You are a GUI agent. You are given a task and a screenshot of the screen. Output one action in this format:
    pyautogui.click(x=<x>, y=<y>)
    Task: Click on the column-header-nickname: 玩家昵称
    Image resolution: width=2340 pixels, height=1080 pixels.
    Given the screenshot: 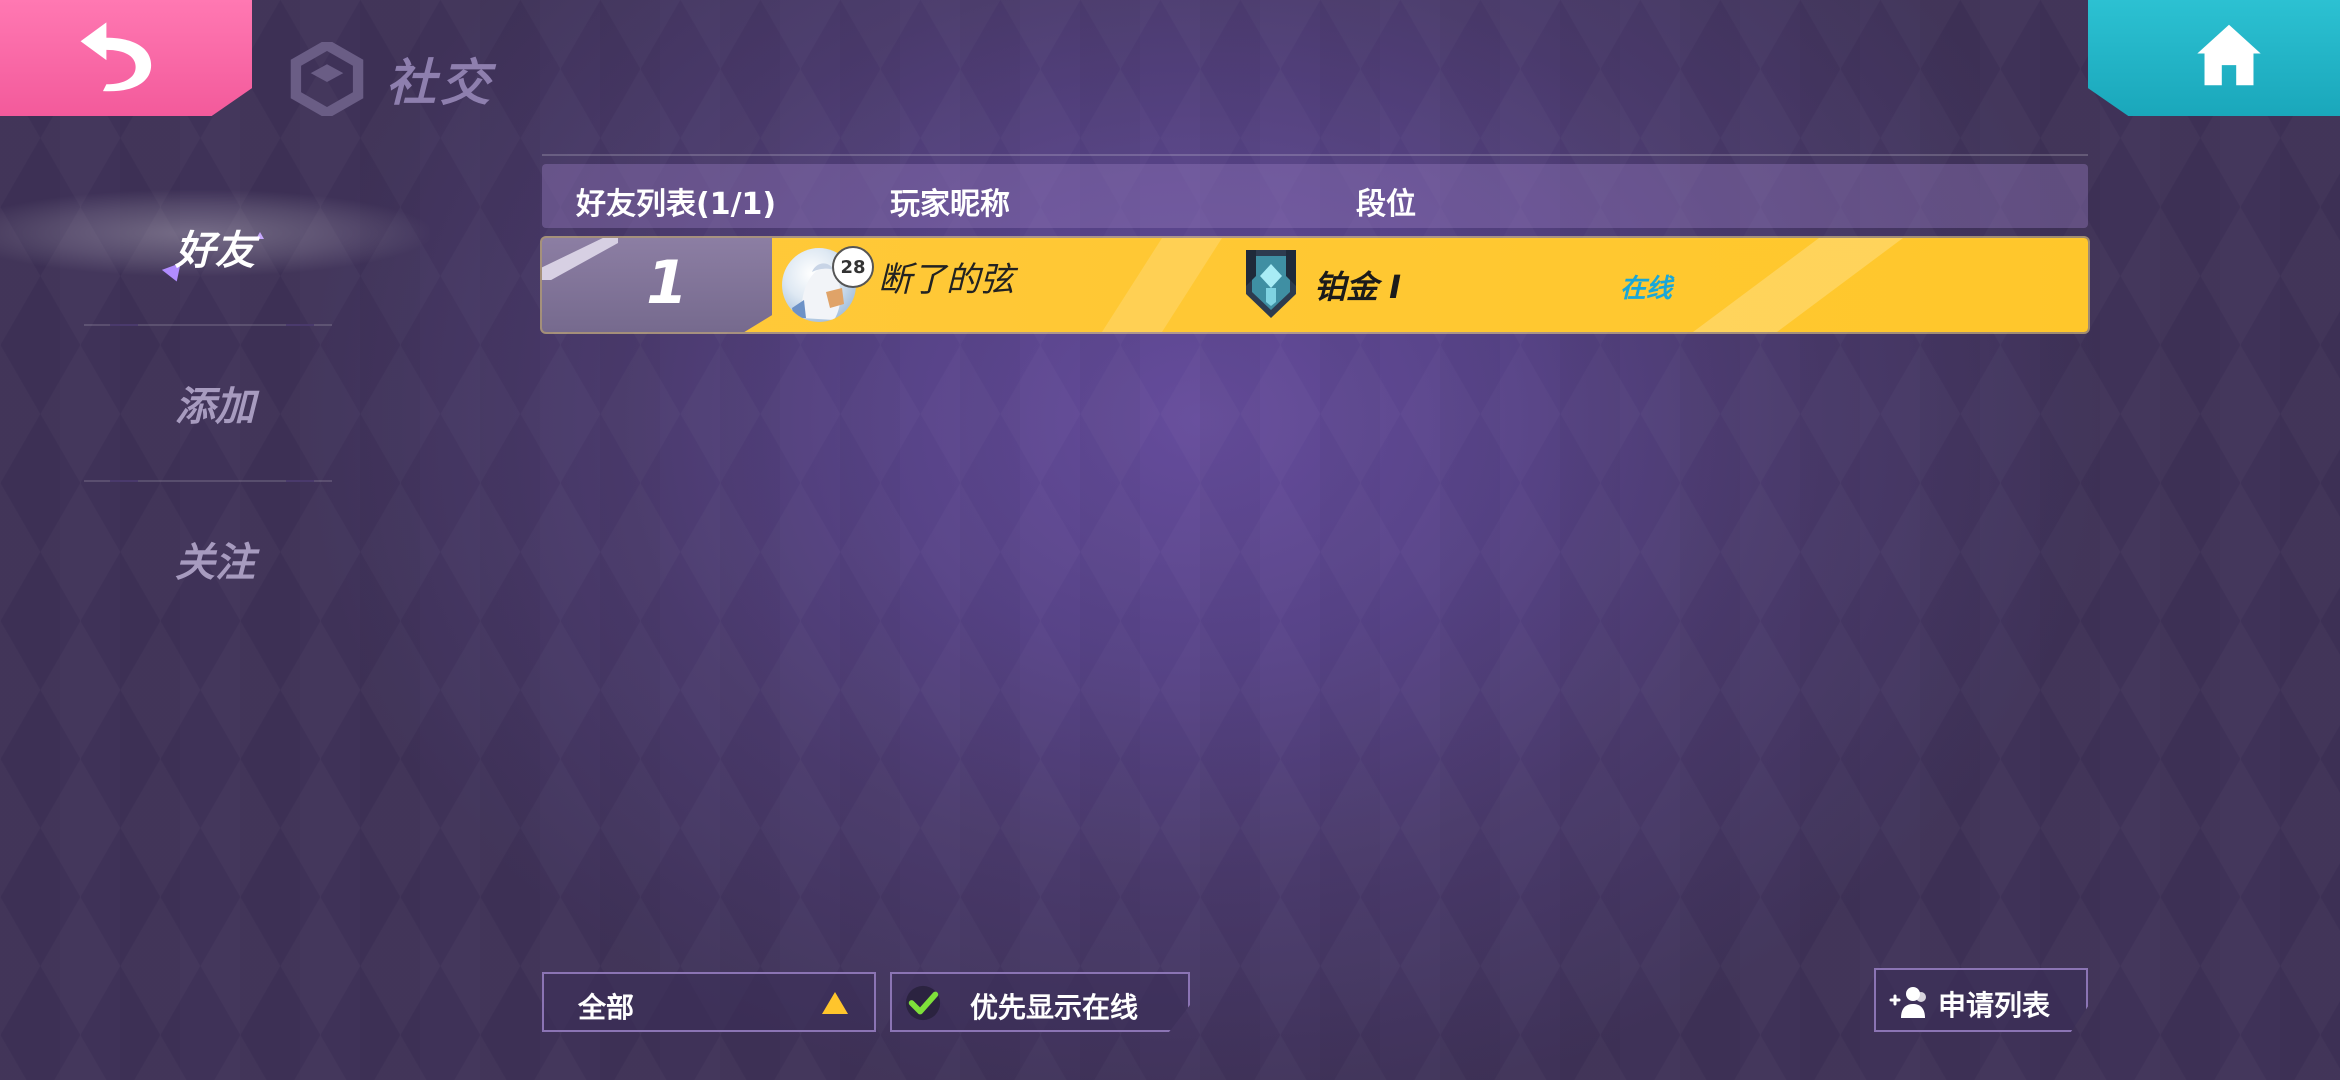 What is the action you would take?
    pyautogui.click(x=950, y=204)
    